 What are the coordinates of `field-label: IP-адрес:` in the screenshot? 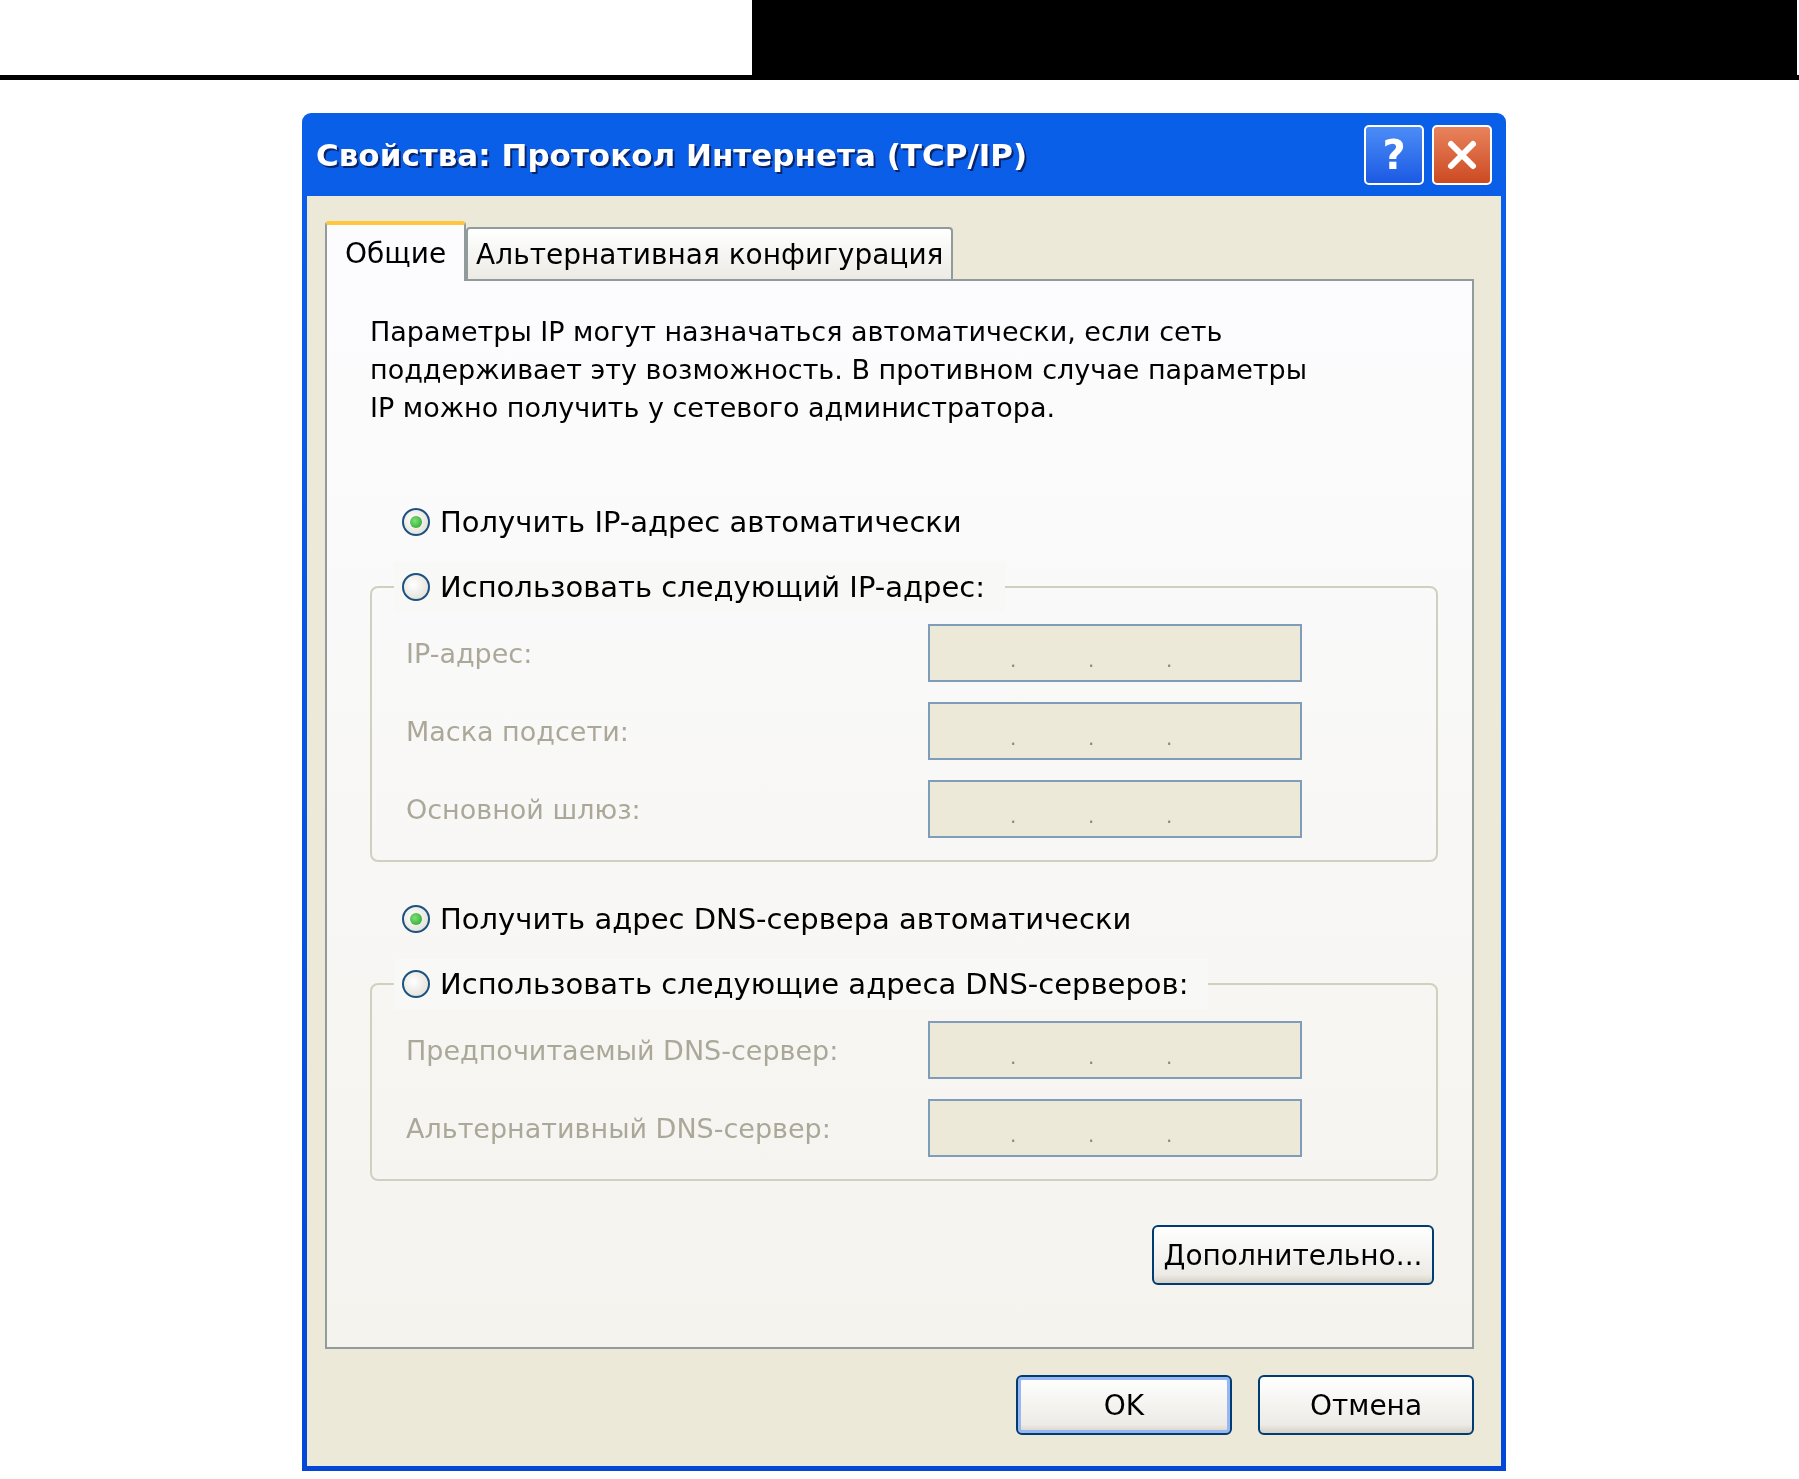 It's located at (470, 653).